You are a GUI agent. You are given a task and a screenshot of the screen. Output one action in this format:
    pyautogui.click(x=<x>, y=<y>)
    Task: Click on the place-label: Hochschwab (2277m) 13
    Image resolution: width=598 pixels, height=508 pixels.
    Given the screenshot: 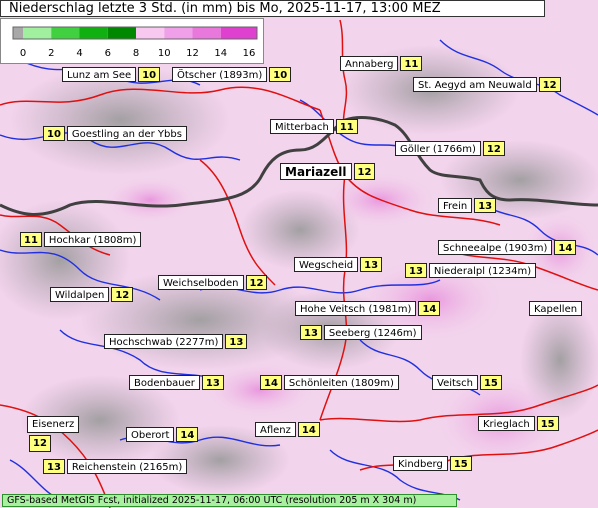 What is the action you would take?
    pyautogui.click(x=176, y=341)
    